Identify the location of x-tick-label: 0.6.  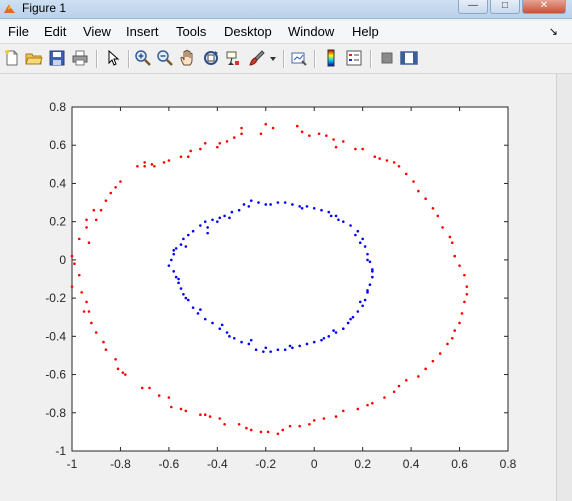
(459, 464).